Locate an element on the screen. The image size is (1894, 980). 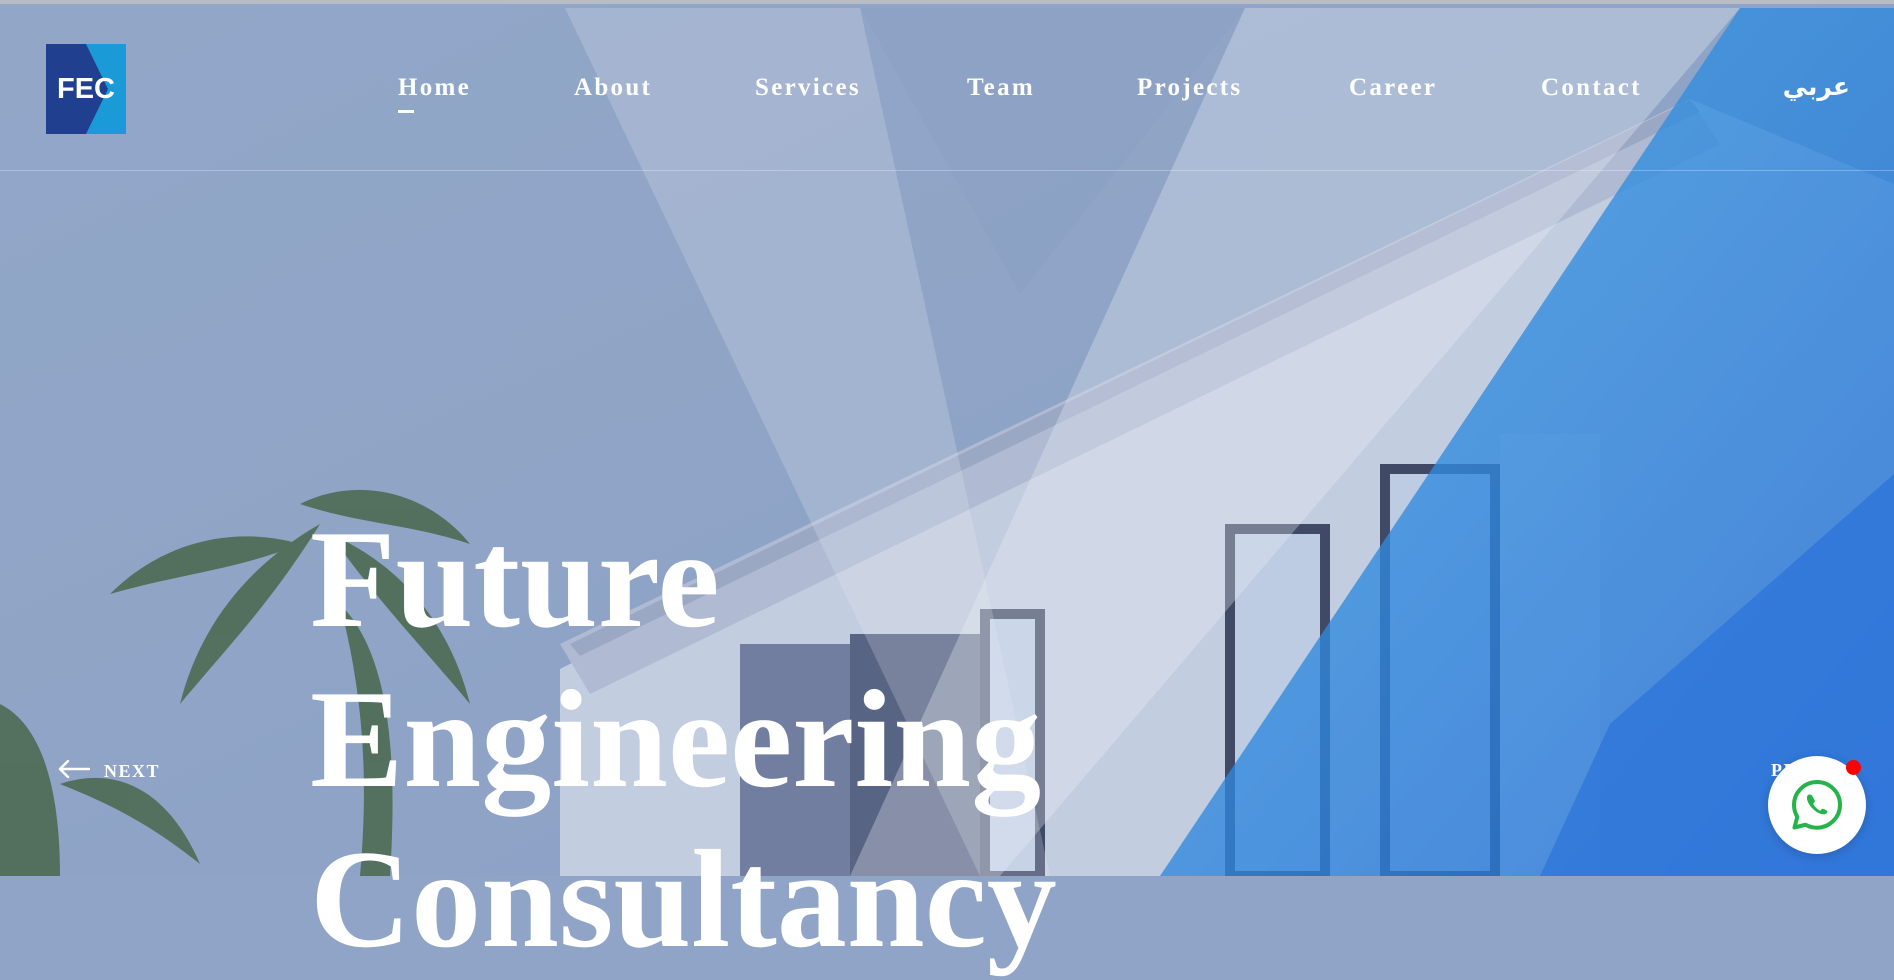
headline-line-2: Engineering is located at coordinates (676, 739).